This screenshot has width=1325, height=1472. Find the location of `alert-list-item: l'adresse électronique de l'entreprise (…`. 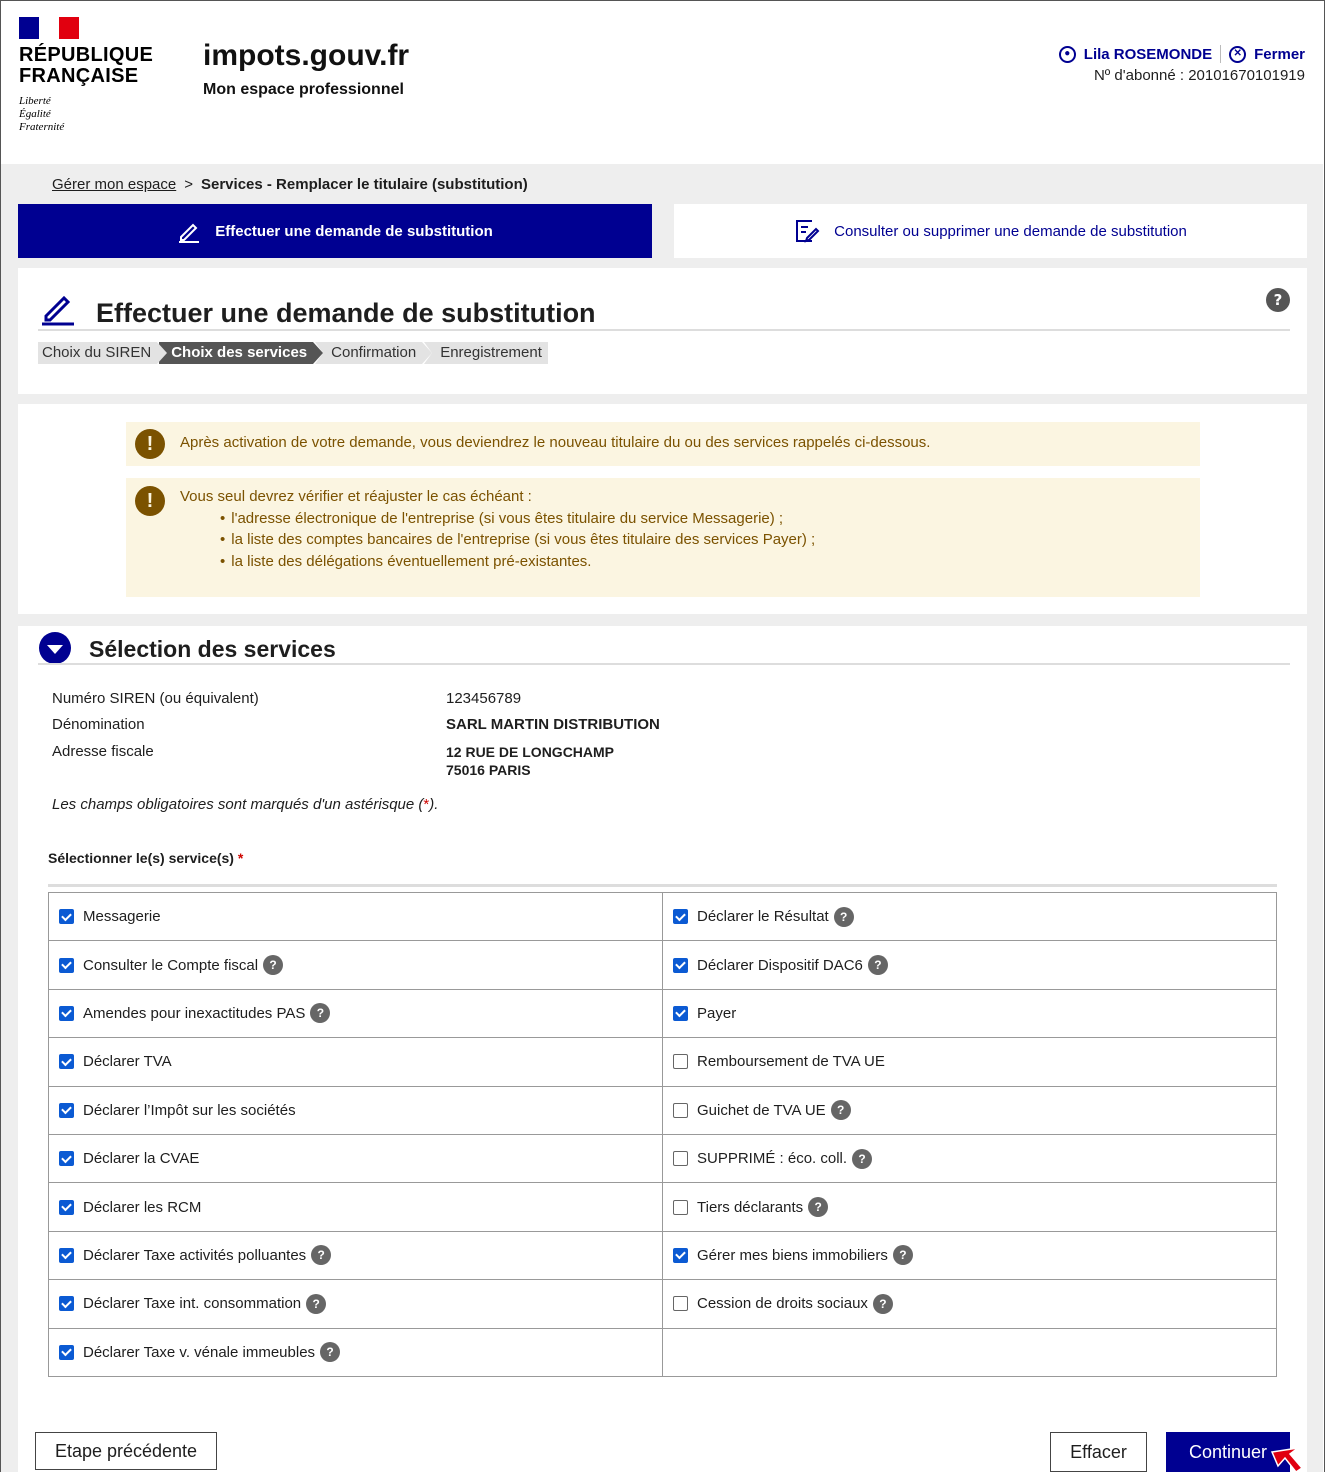

alert-list-item: l'adresse électronique de l'entreprise (… is located at coordinates (517, 519).